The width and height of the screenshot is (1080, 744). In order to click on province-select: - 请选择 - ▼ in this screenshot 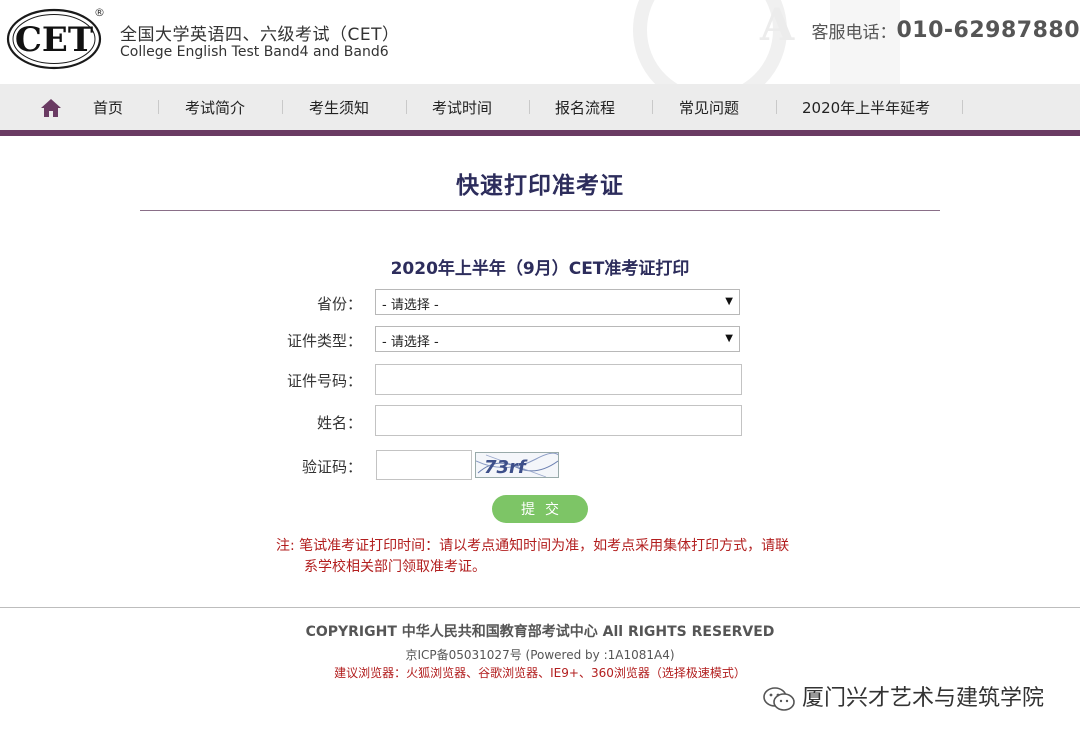, I will do `click(557, 302)`.